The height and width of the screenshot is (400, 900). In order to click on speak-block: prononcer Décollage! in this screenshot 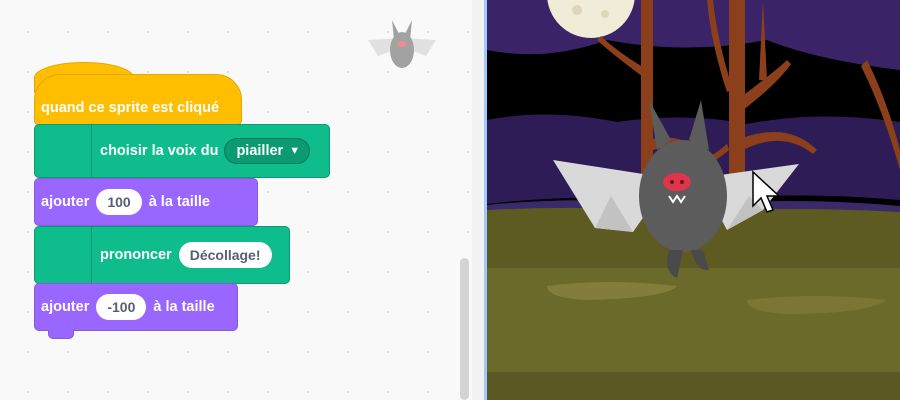, I will do `click(162, 255)`.